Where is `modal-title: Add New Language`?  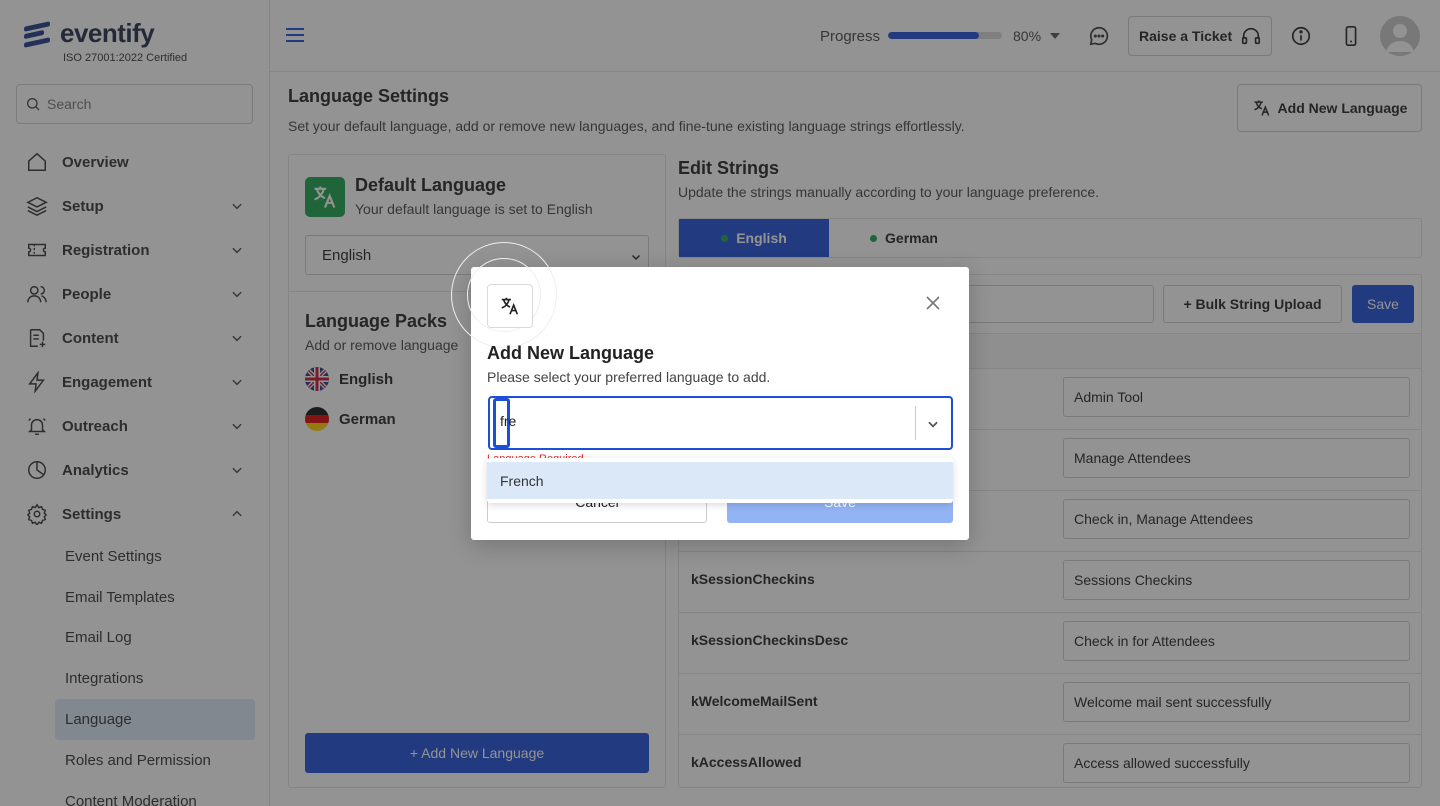 modal-title: Add New Language is located at coordinates (571, 353).